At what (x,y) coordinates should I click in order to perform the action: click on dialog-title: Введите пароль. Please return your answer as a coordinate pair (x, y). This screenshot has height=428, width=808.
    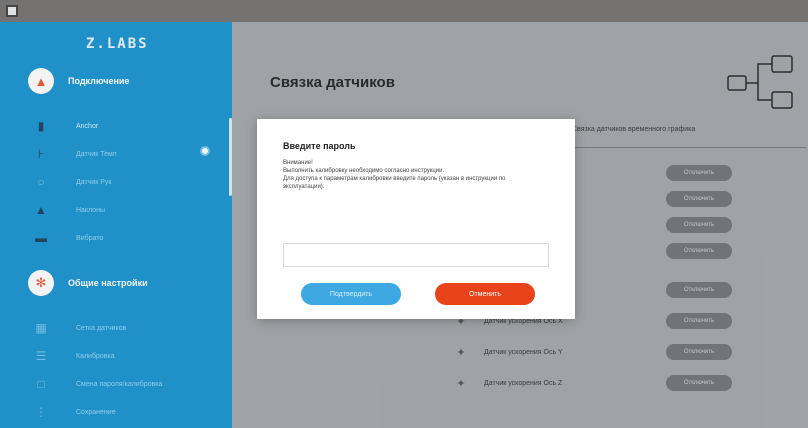
    Looking at the image, I should click on (319, 146).